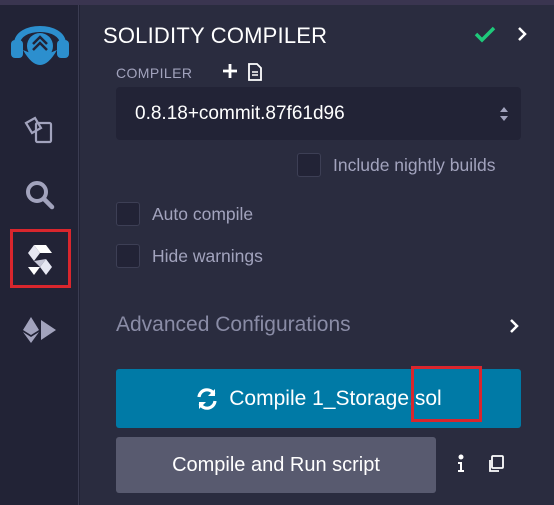 The image size is (554, 505). What do you see at coordinates (504, 116) in the screenshot?
I see `select-arrows-icon` at bounding box center [504, 116].